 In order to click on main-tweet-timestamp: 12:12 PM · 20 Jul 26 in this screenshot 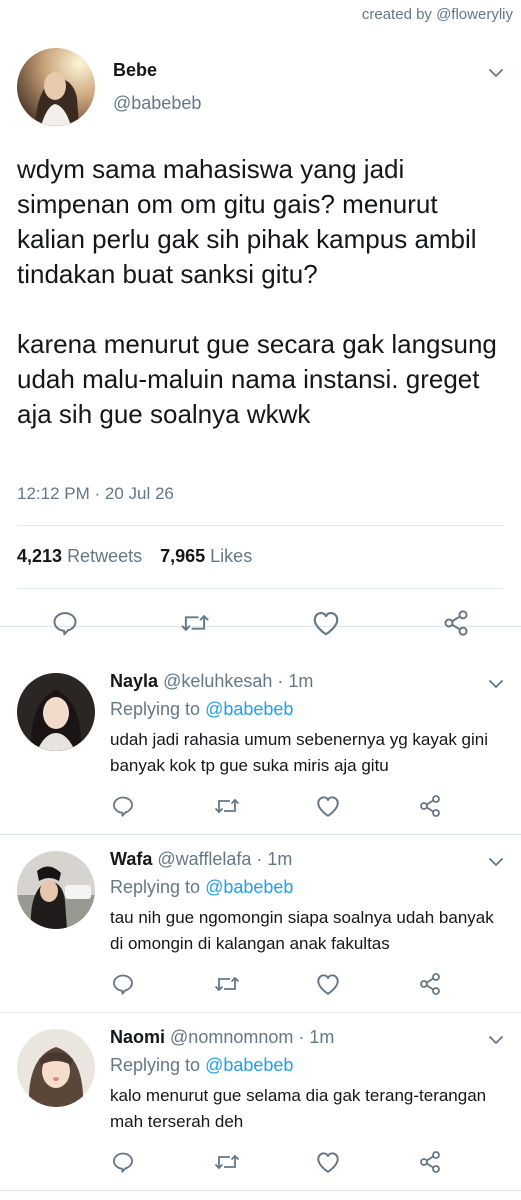, I will do `click(95, 493)`.